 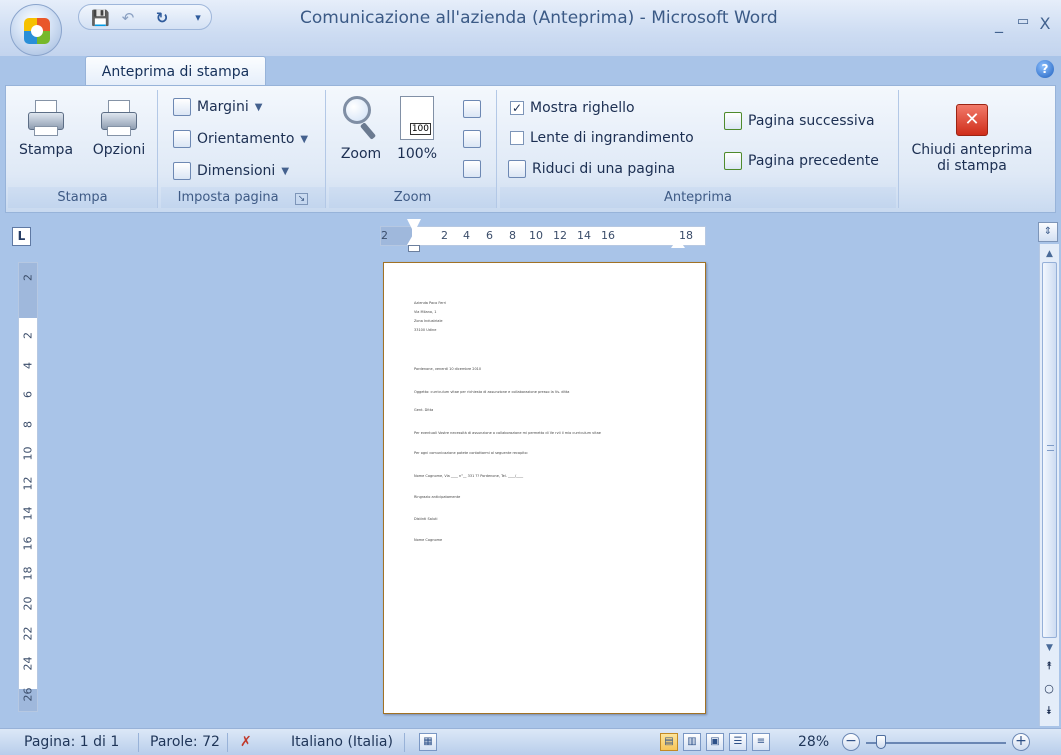 What do you see at coordinates (28, 633) in the screenshot?
I see `ruler-tick: 22` at bounding box center [28, 633].